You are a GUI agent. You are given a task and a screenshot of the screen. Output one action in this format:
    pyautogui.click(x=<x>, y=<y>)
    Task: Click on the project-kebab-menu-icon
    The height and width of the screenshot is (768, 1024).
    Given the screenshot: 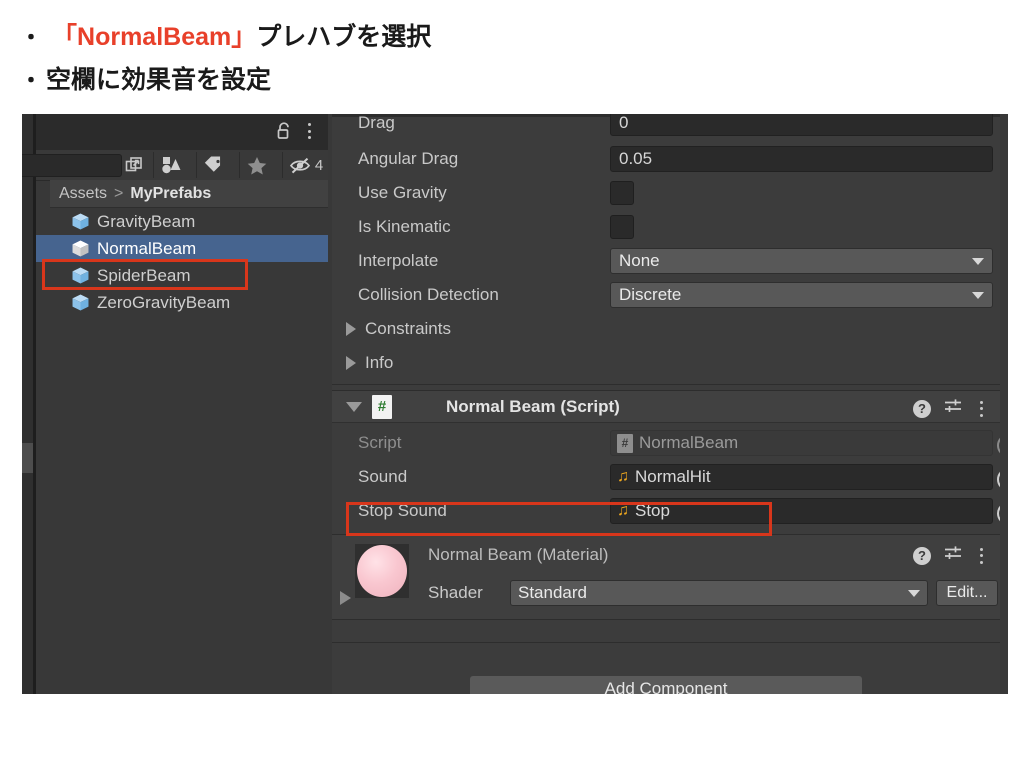 What is the action you would take?
    pyautogui.click(x=309, y=131)
    